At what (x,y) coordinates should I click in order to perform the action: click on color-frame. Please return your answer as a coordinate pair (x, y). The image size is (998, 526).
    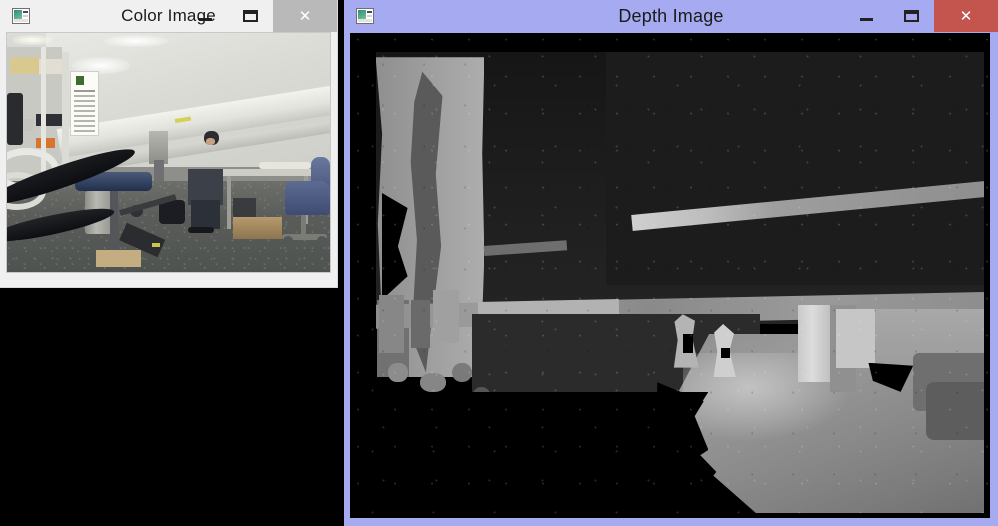
    Looking at the image, I should click on (168, 152).